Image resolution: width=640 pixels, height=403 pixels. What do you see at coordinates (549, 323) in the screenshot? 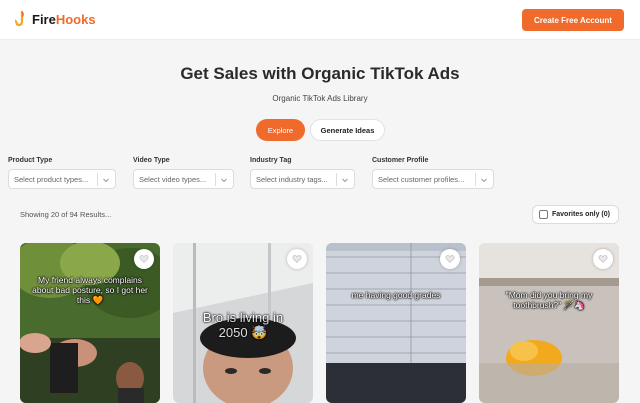
I see `ad-card: "Mom did you bring my toothbrush?" 🪄🦄` at bounding box center [549, 323].